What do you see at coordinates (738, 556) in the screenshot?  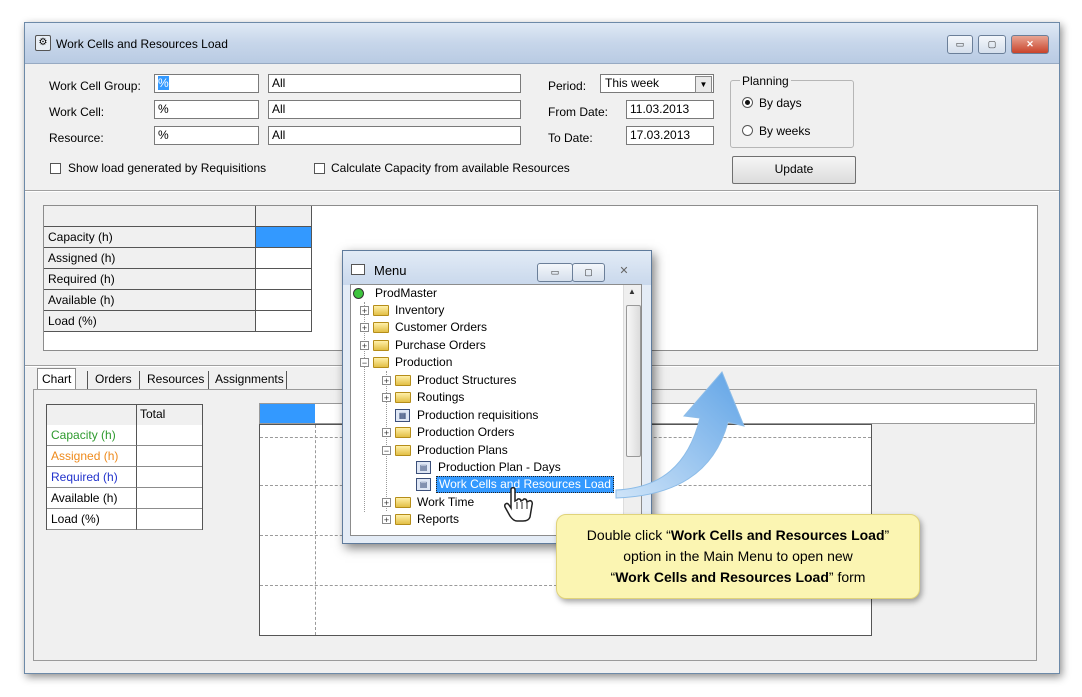 I see `callout-text: option in the Main Menu to open new` at bounding box center [738, 556].